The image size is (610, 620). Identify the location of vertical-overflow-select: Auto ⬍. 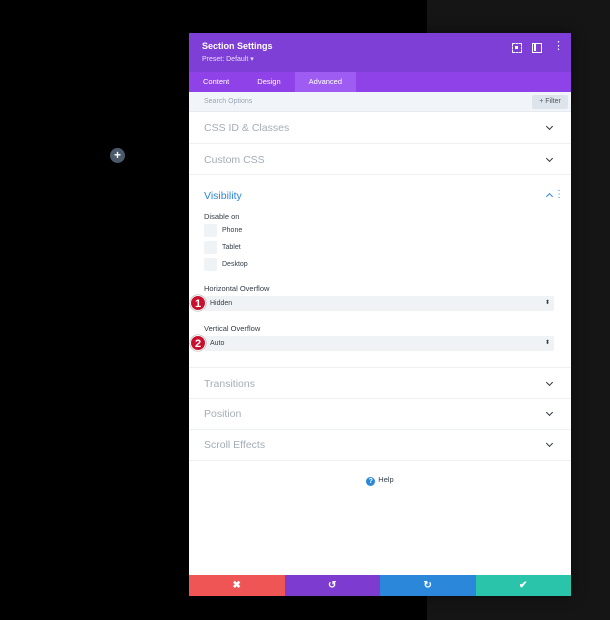
(379, 343).